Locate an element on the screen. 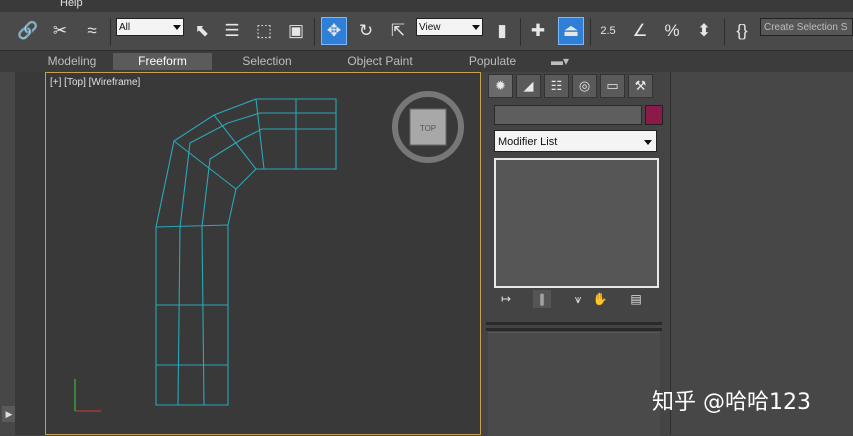  reference-coord-dropdown: View is located at coordinates (449, 27).